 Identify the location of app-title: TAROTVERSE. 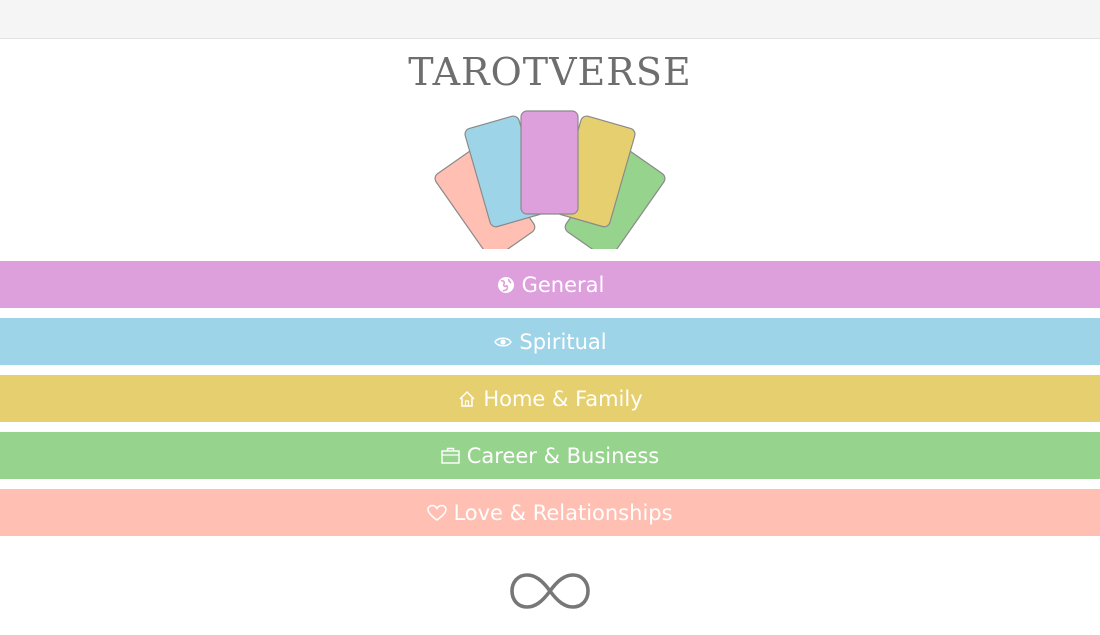
(550, 72).